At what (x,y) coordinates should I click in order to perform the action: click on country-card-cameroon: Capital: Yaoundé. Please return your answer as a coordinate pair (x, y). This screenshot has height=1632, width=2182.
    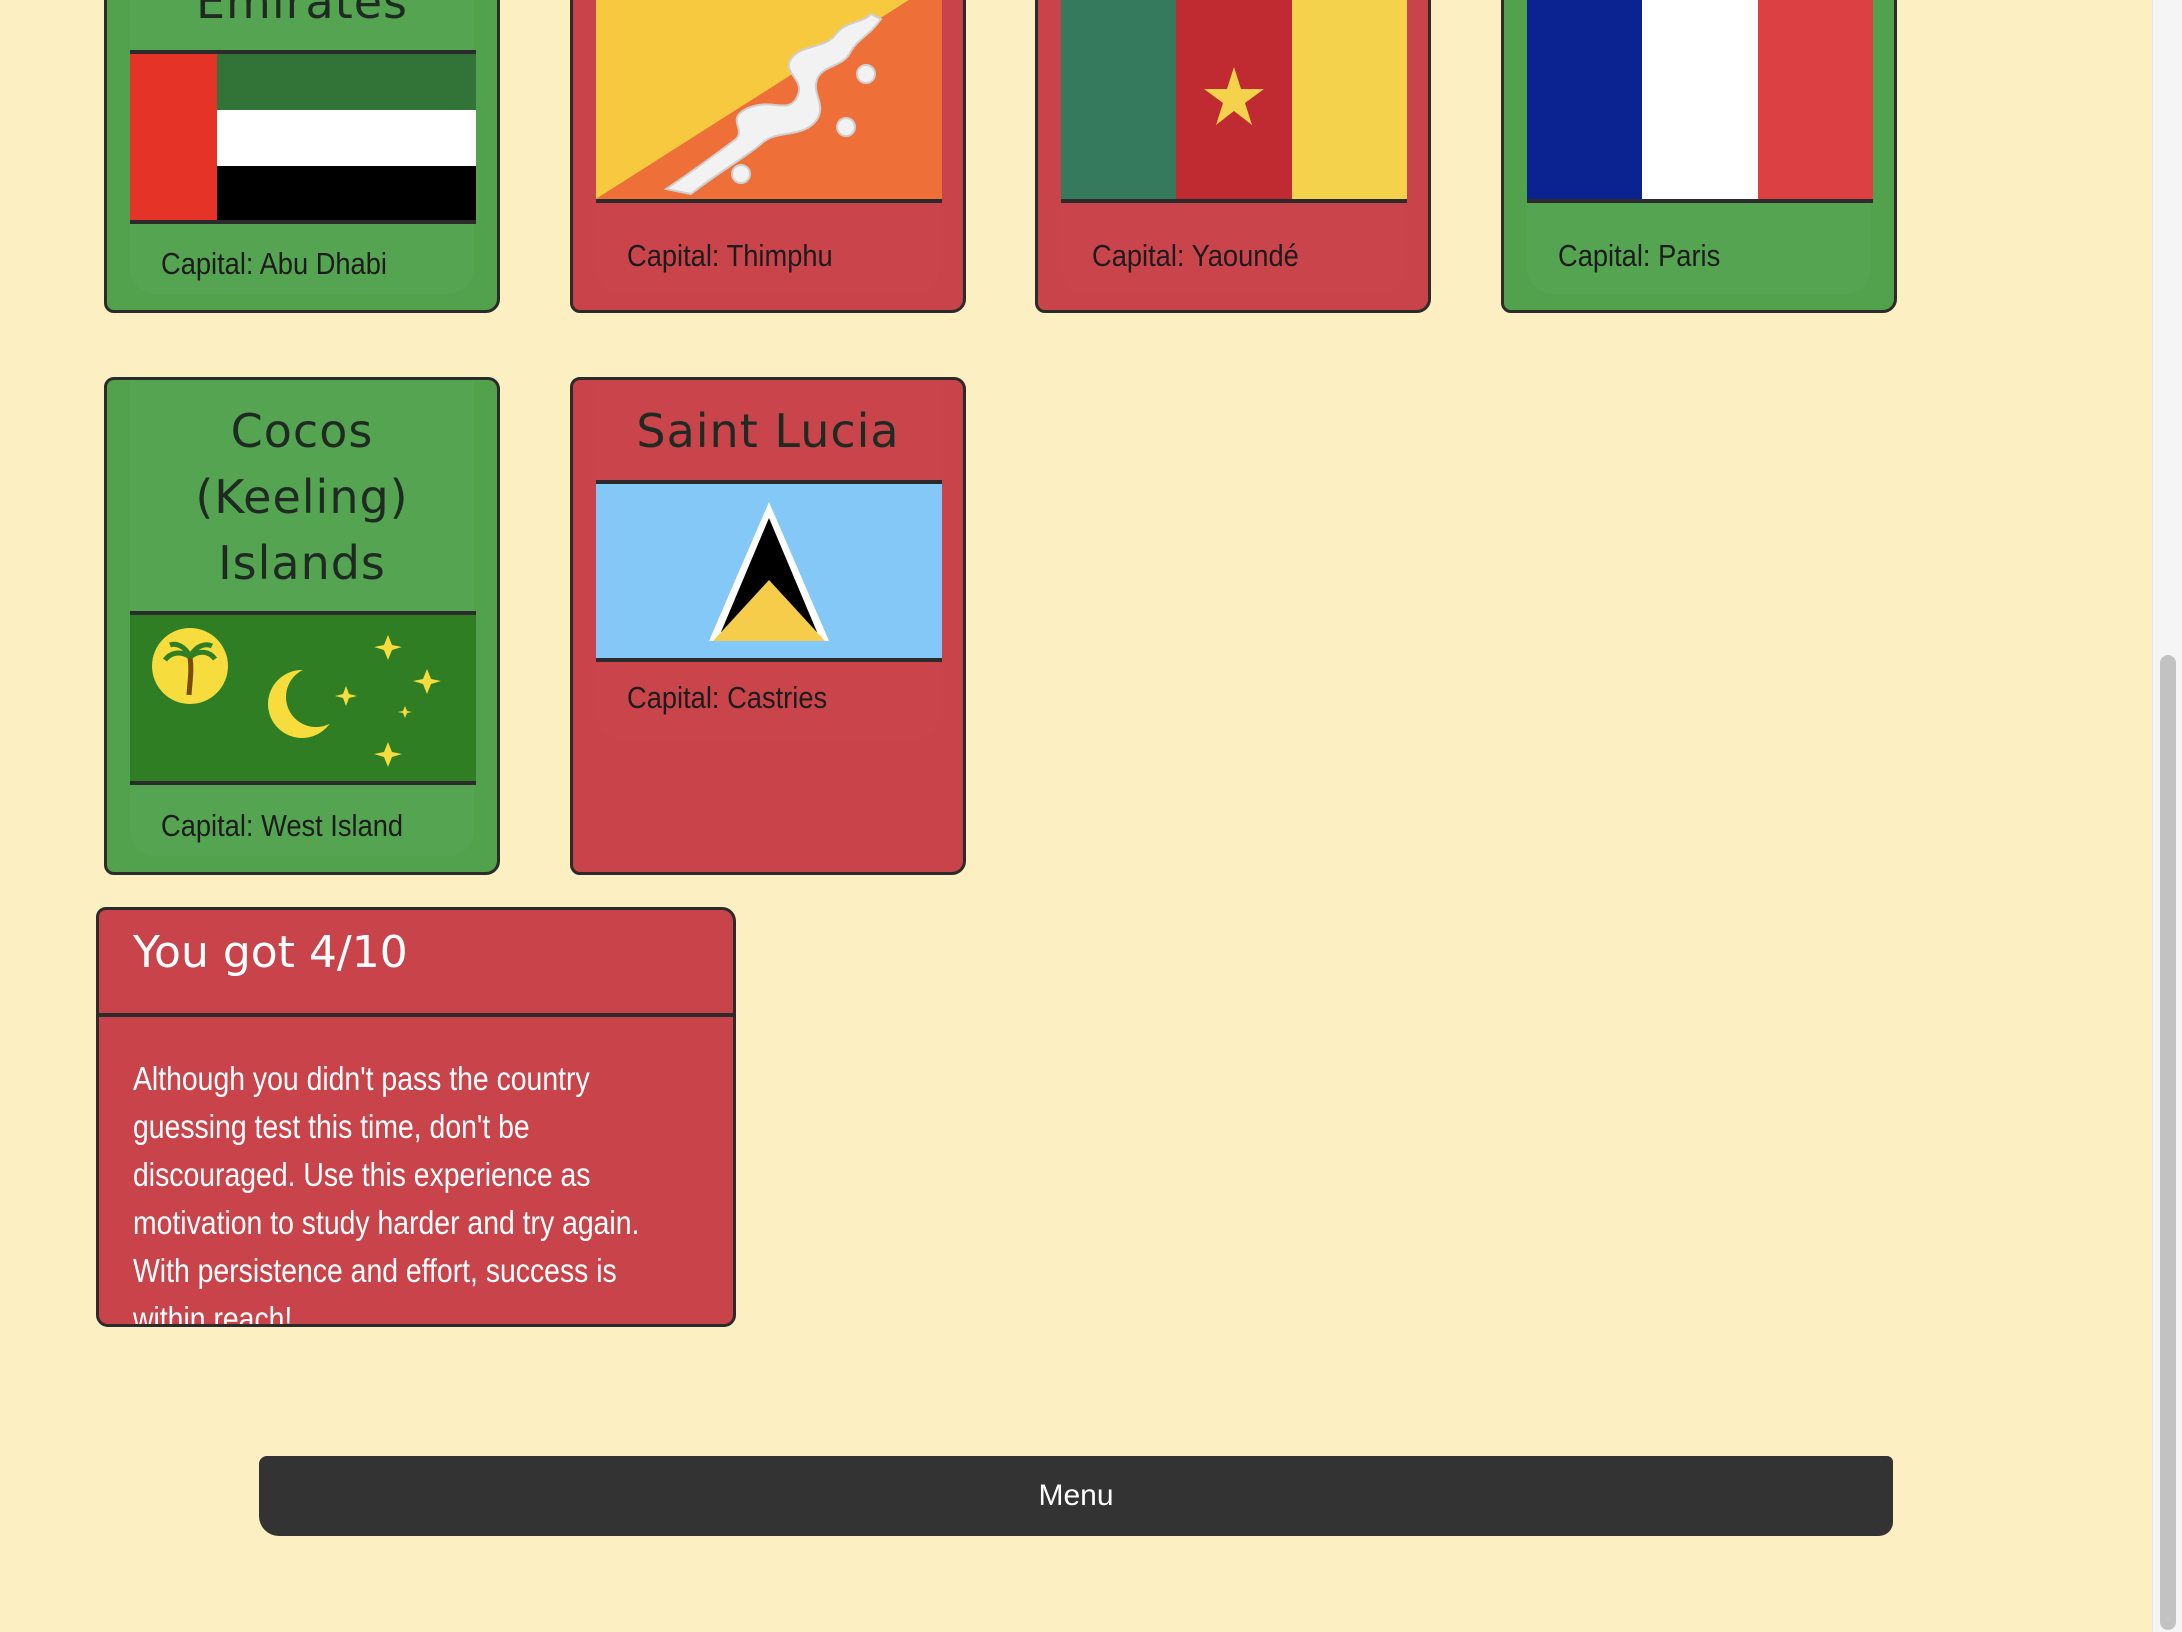
    Looking at the image, I should click on (1233, 156).